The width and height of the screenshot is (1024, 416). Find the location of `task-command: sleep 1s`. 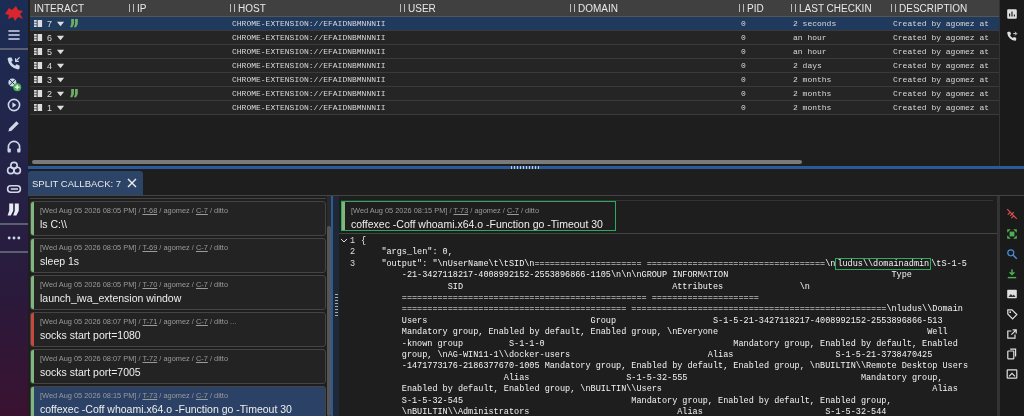

task-command: sleep 1s is located at coordinates (60, 261).